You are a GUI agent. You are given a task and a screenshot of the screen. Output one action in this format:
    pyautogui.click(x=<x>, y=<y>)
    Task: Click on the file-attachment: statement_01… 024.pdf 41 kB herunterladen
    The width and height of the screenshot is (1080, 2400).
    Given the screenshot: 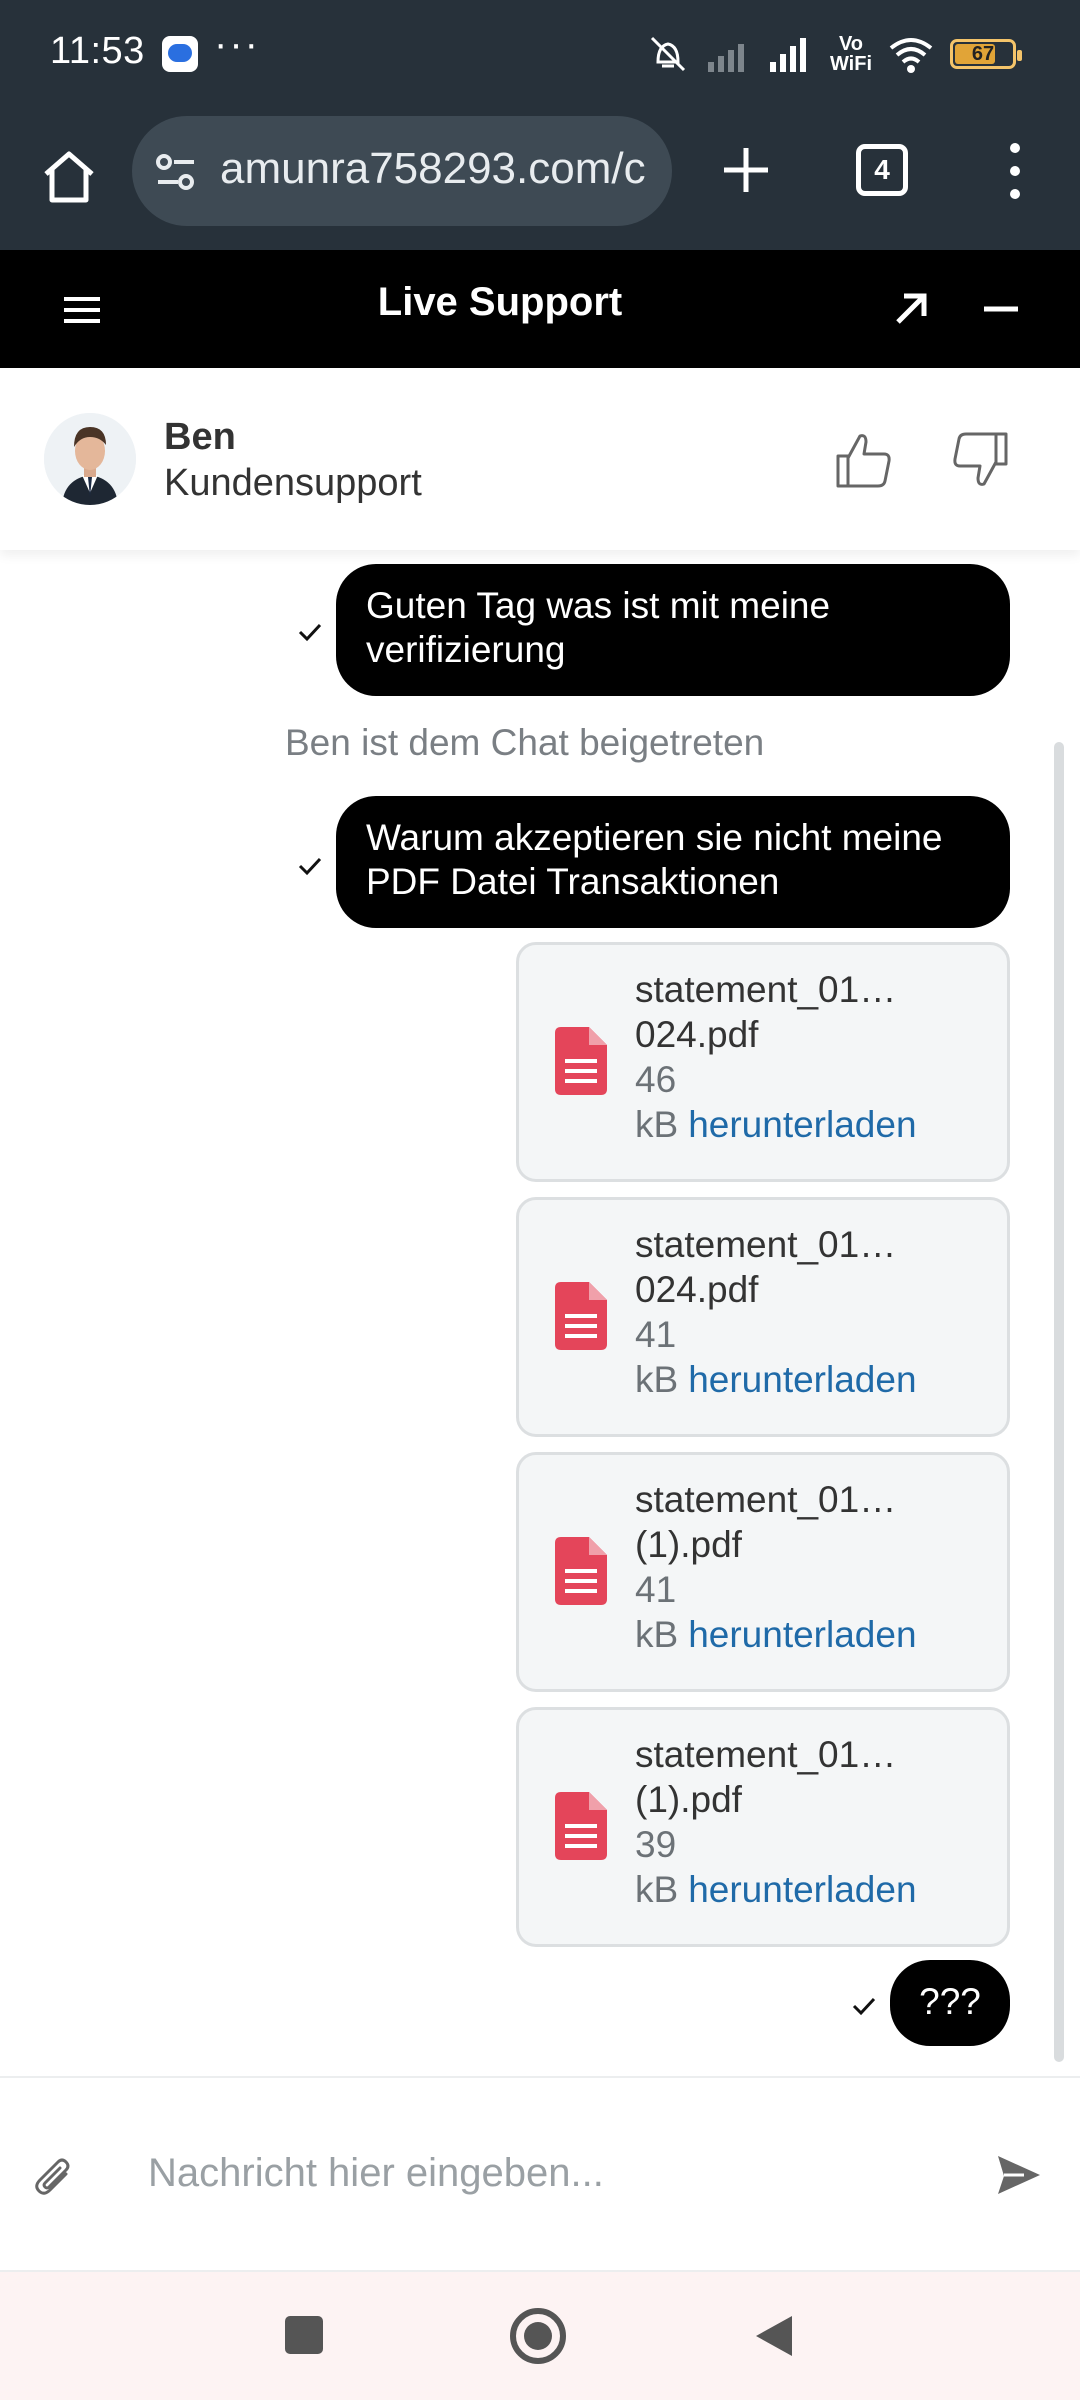 What is the action you would take?
    pyautogui.click(x=763, y=1317)
    